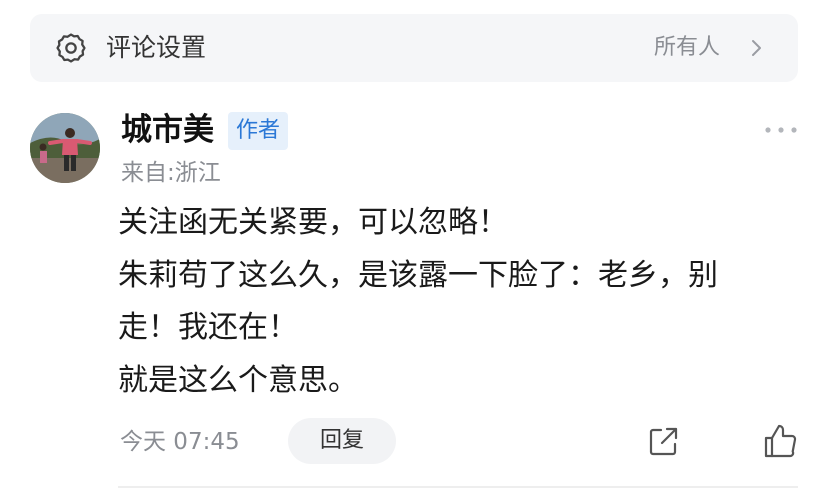 The image size is (828, 489). Describe the element at coordinates (156, 47) in the screenshot. I see `settings-label: 评论设置` at that location.